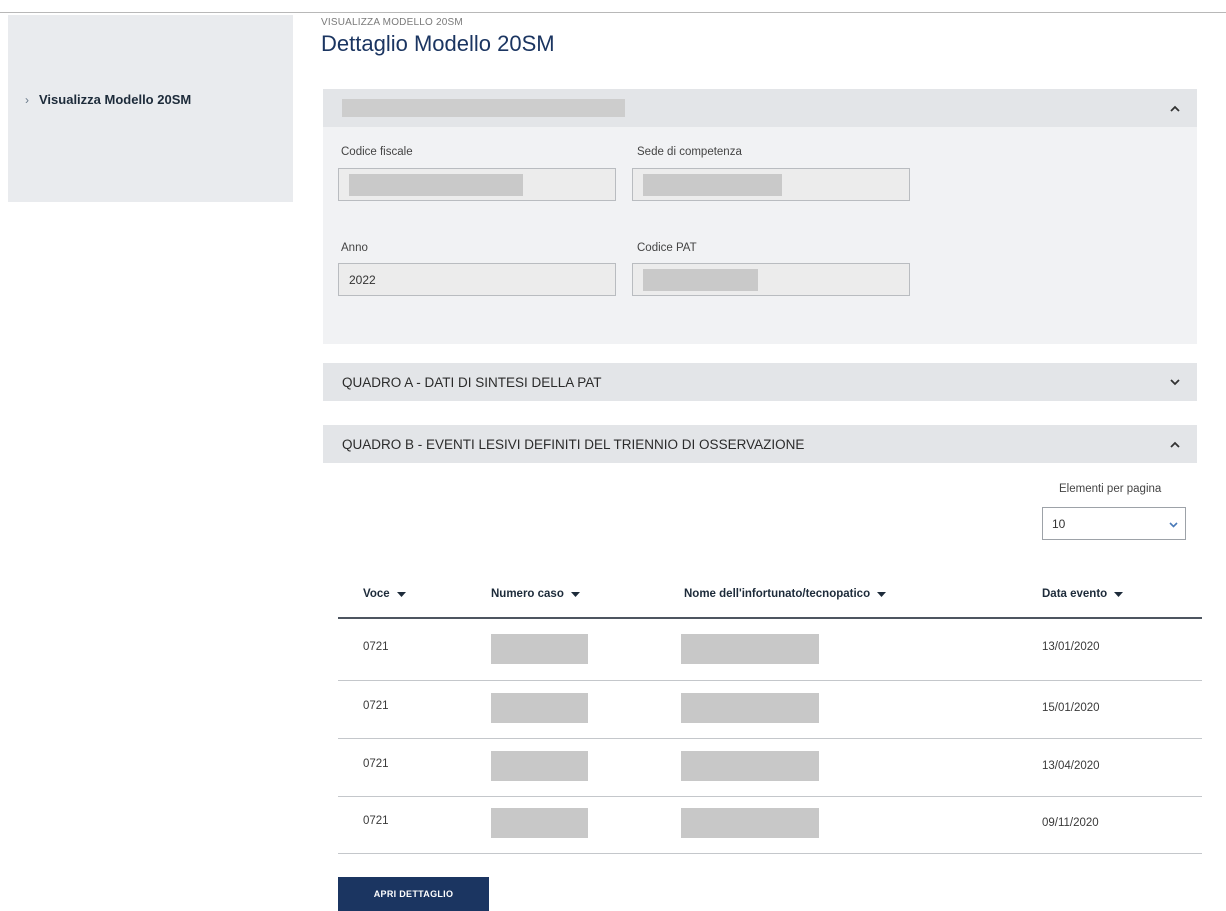  Describe the element at coordinates (27, 99) in the screenshot. I see `chevron-right-icon: ›` at that location.